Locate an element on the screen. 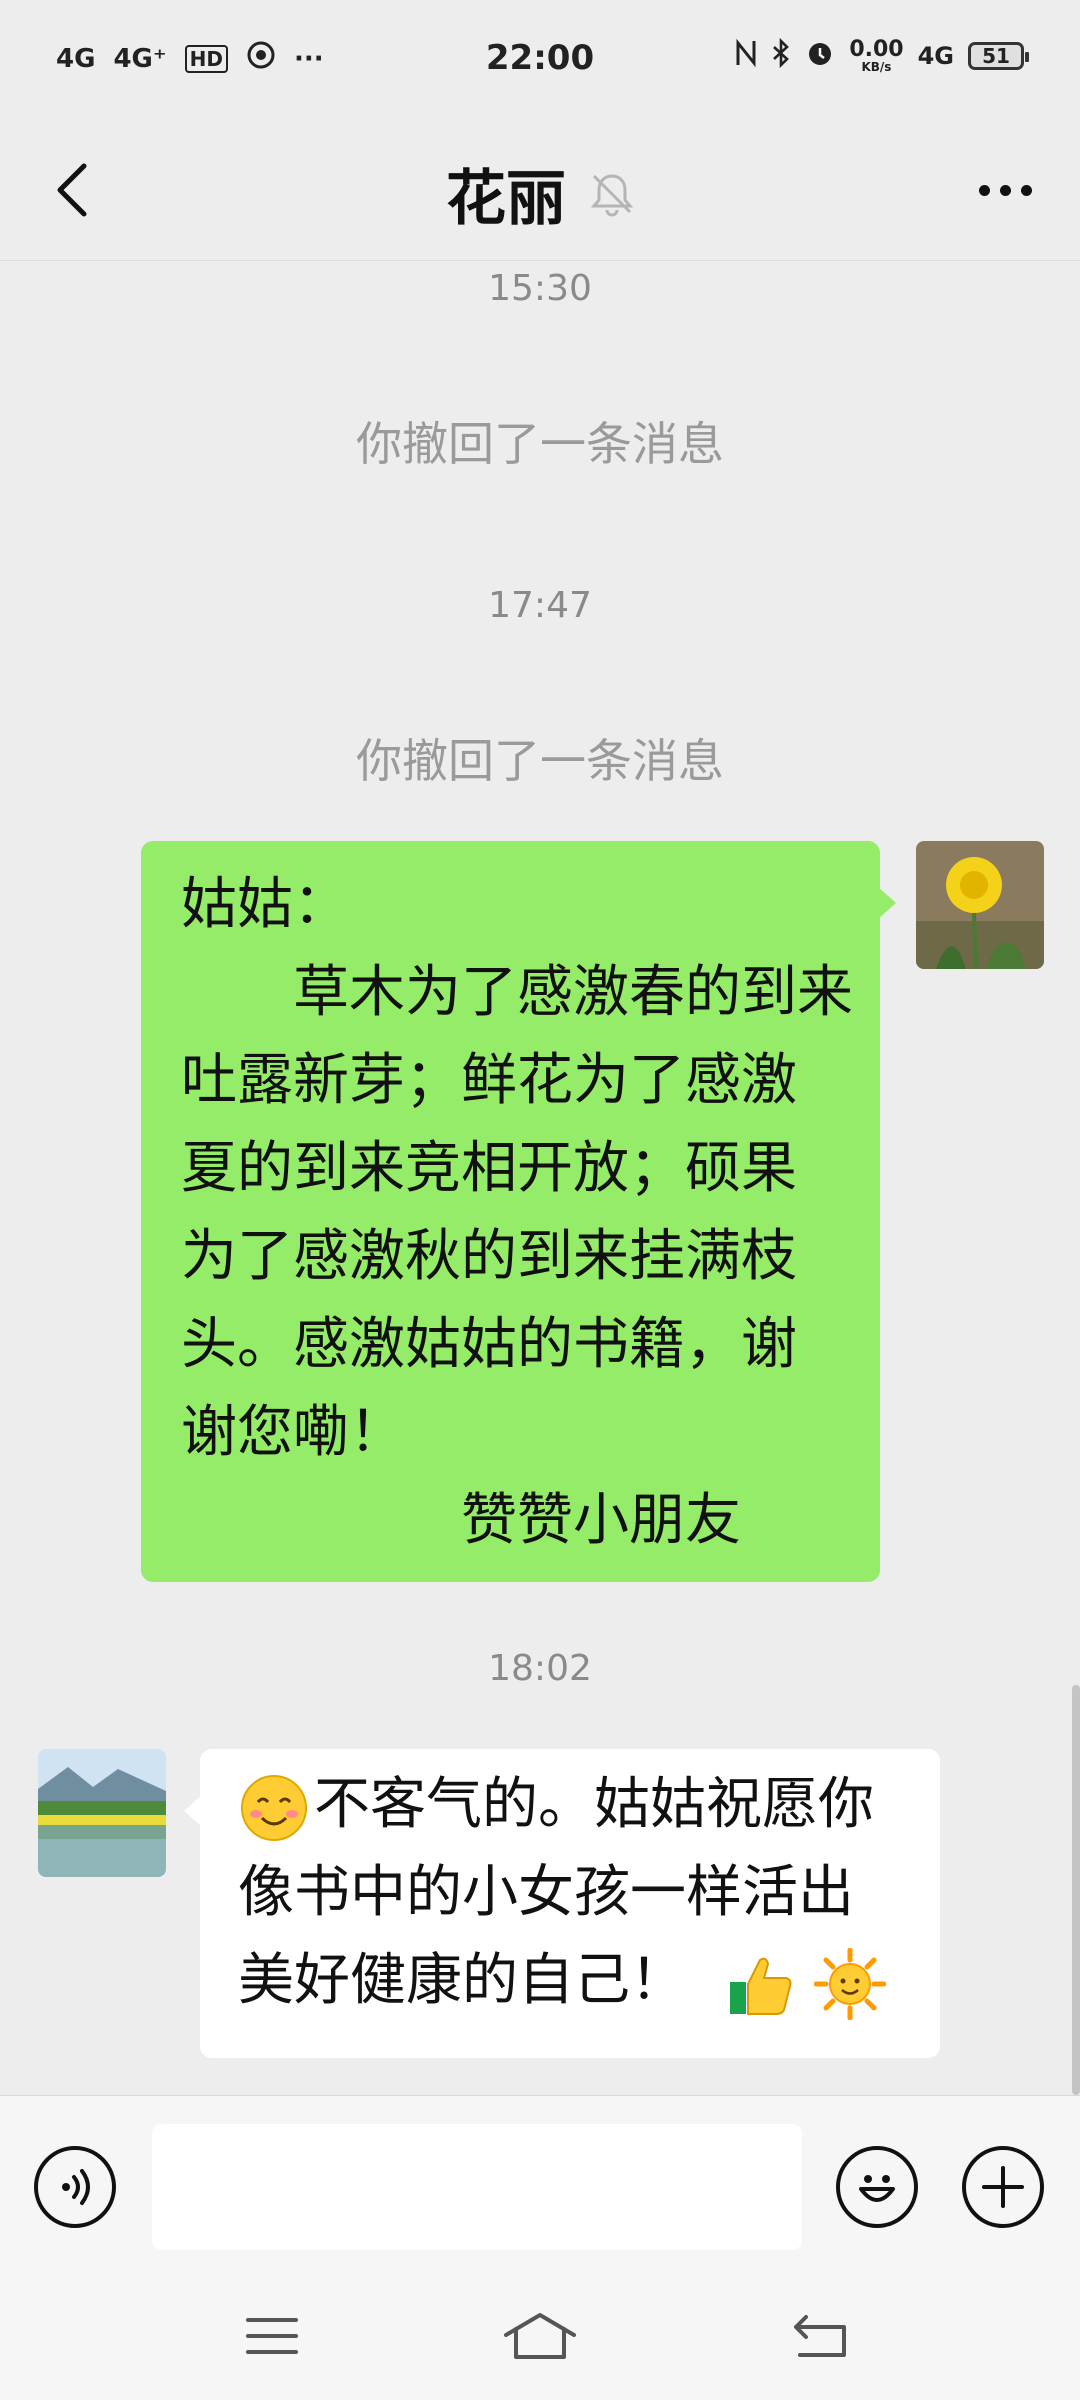 The image size is (1080, 2400). nfc-icon is located at coordinates (746, 56).